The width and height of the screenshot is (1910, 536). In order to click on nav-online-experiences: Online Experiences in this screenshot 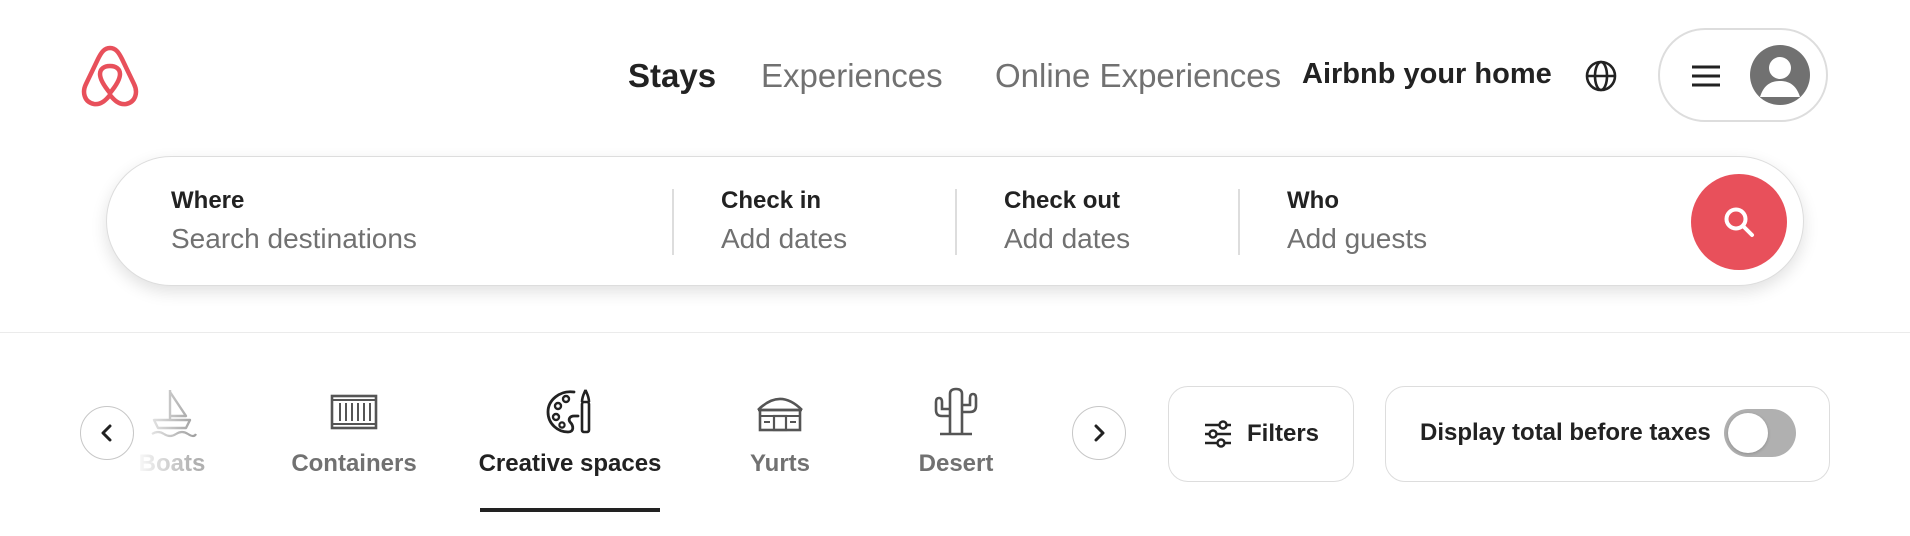, I will do `click(1138, 76)`.